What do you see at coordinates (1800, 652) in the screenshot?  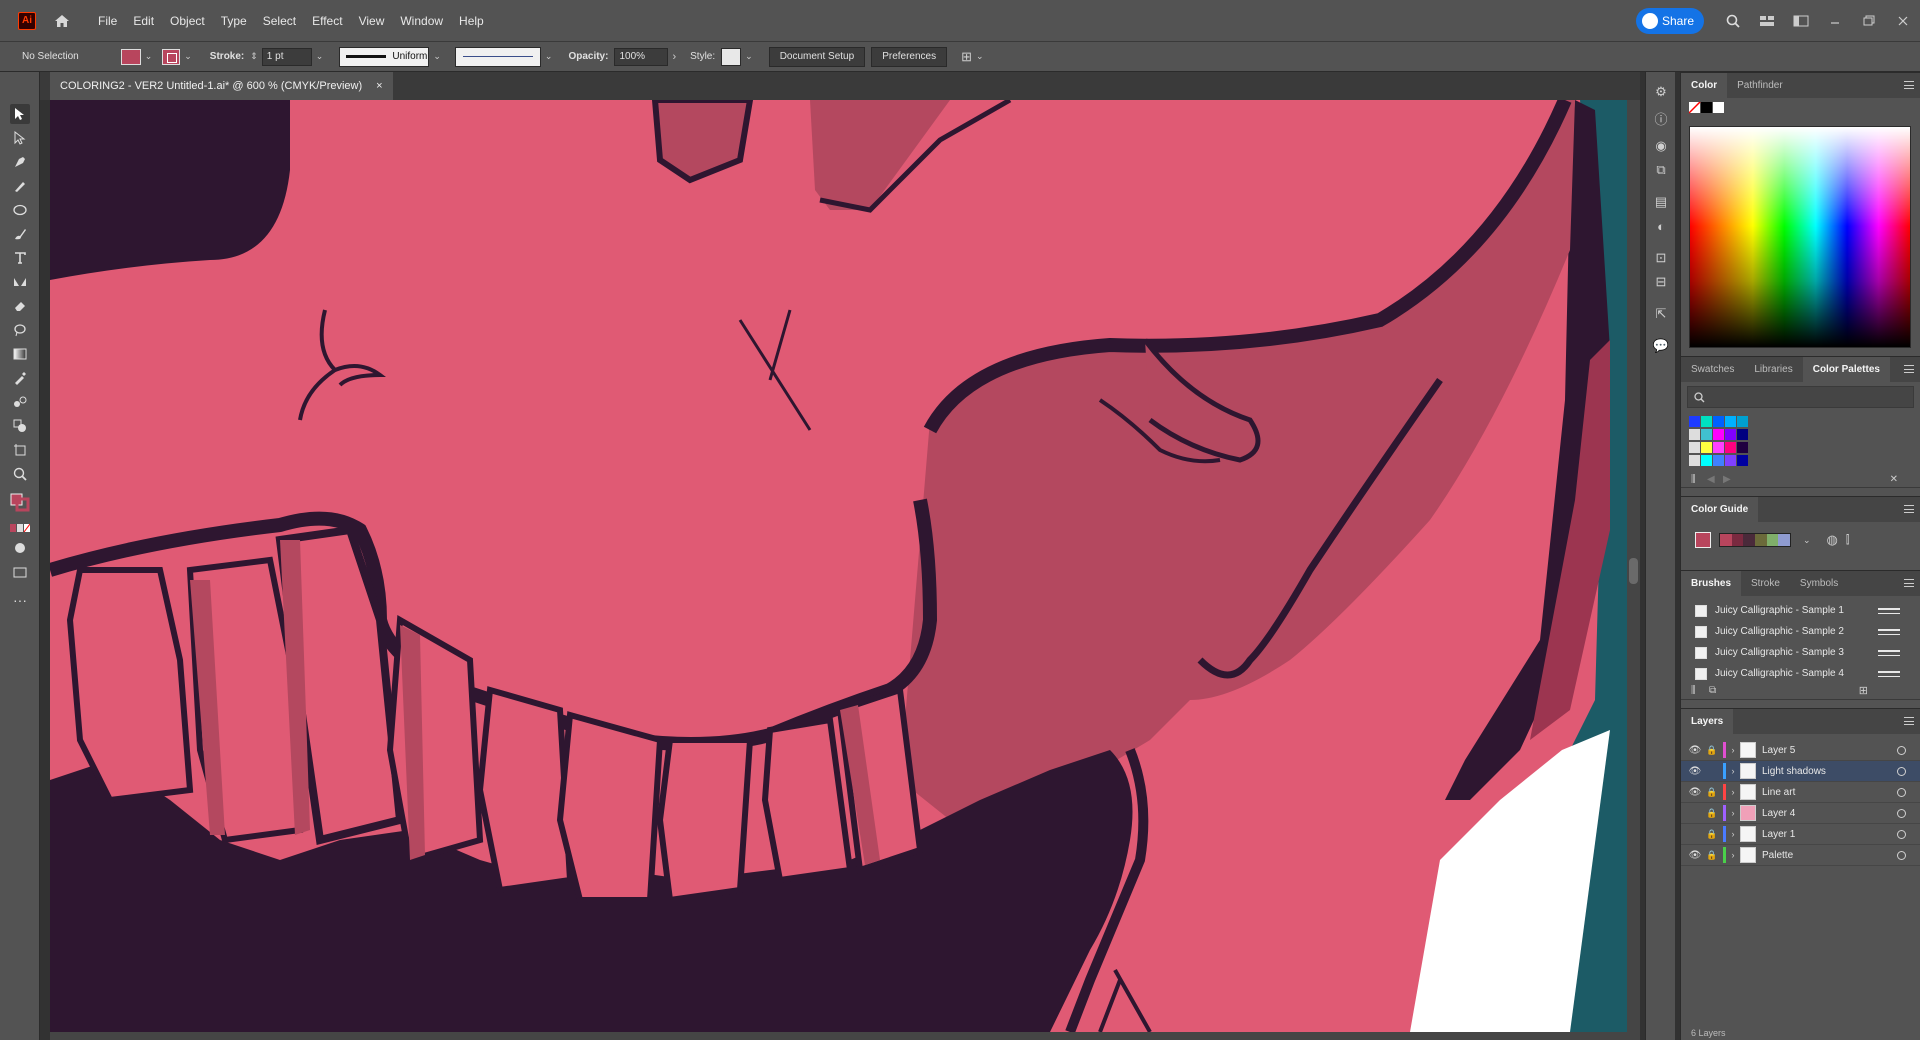 I see `brush-item: Juicy Calligraphic - Sample 3` at bounding box center [1800, 652].